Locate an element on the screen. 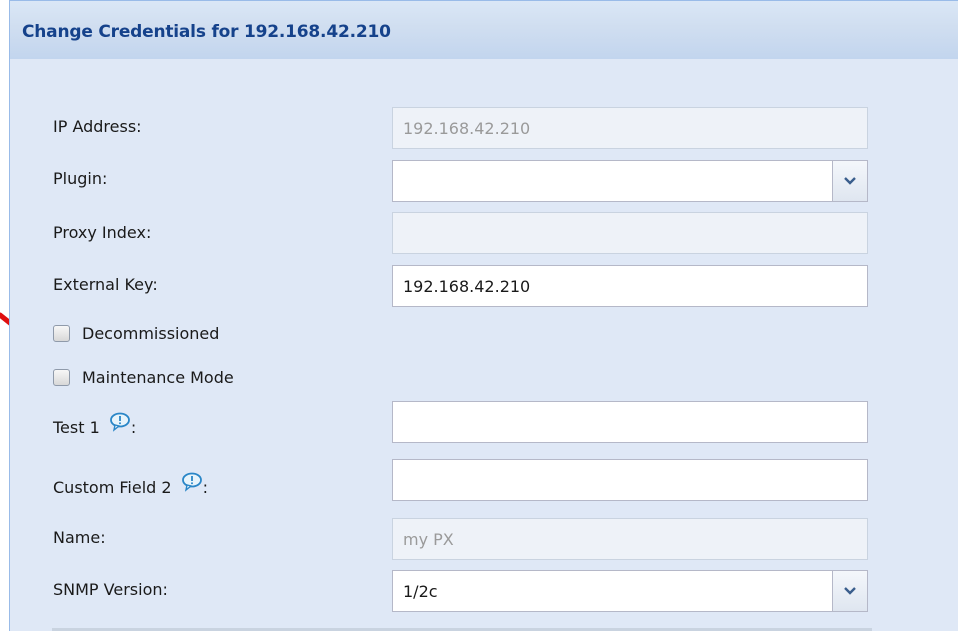  test1-field is located at coordinates (630, 422).